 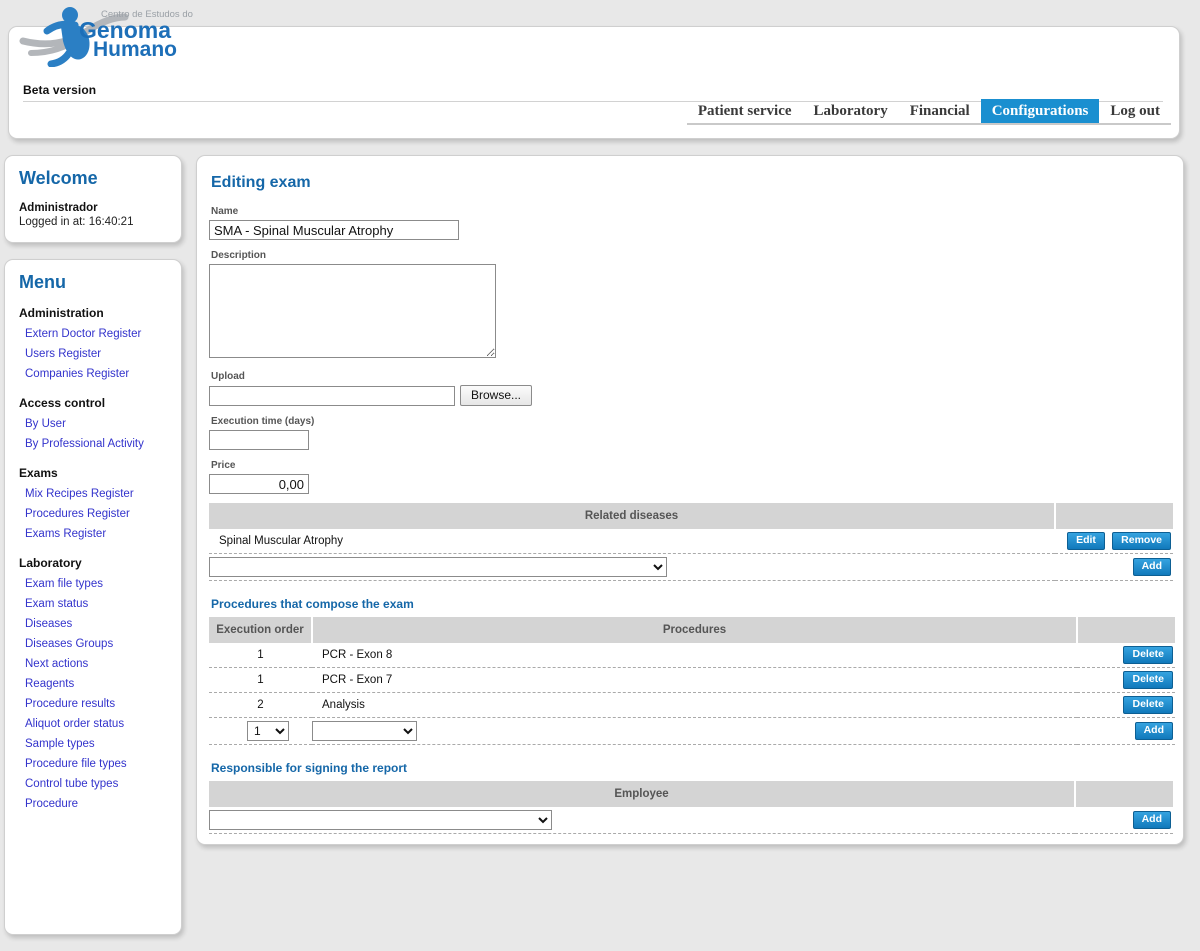 I want to click on remove-button: Remove, so click(x=1141, y=541).